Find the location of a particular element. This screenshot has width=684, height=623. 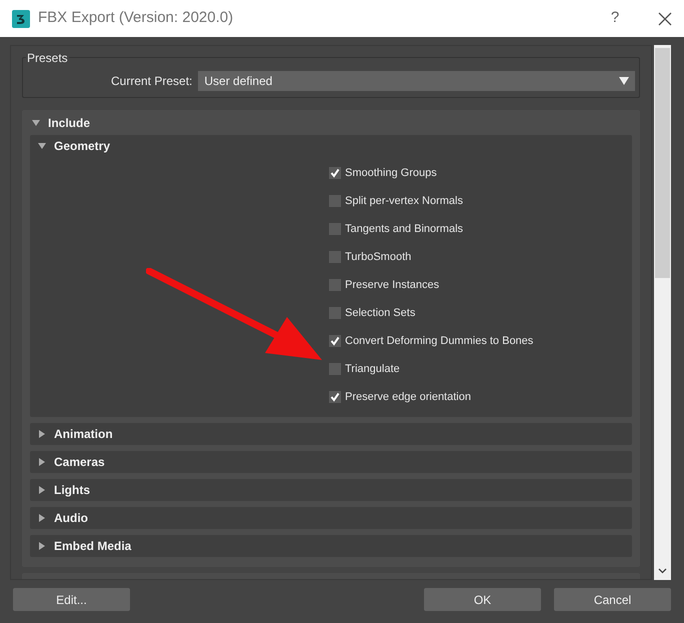

checkbox-option: Convert Deforming Dummies to Bones is located at coordinates (480, 341).